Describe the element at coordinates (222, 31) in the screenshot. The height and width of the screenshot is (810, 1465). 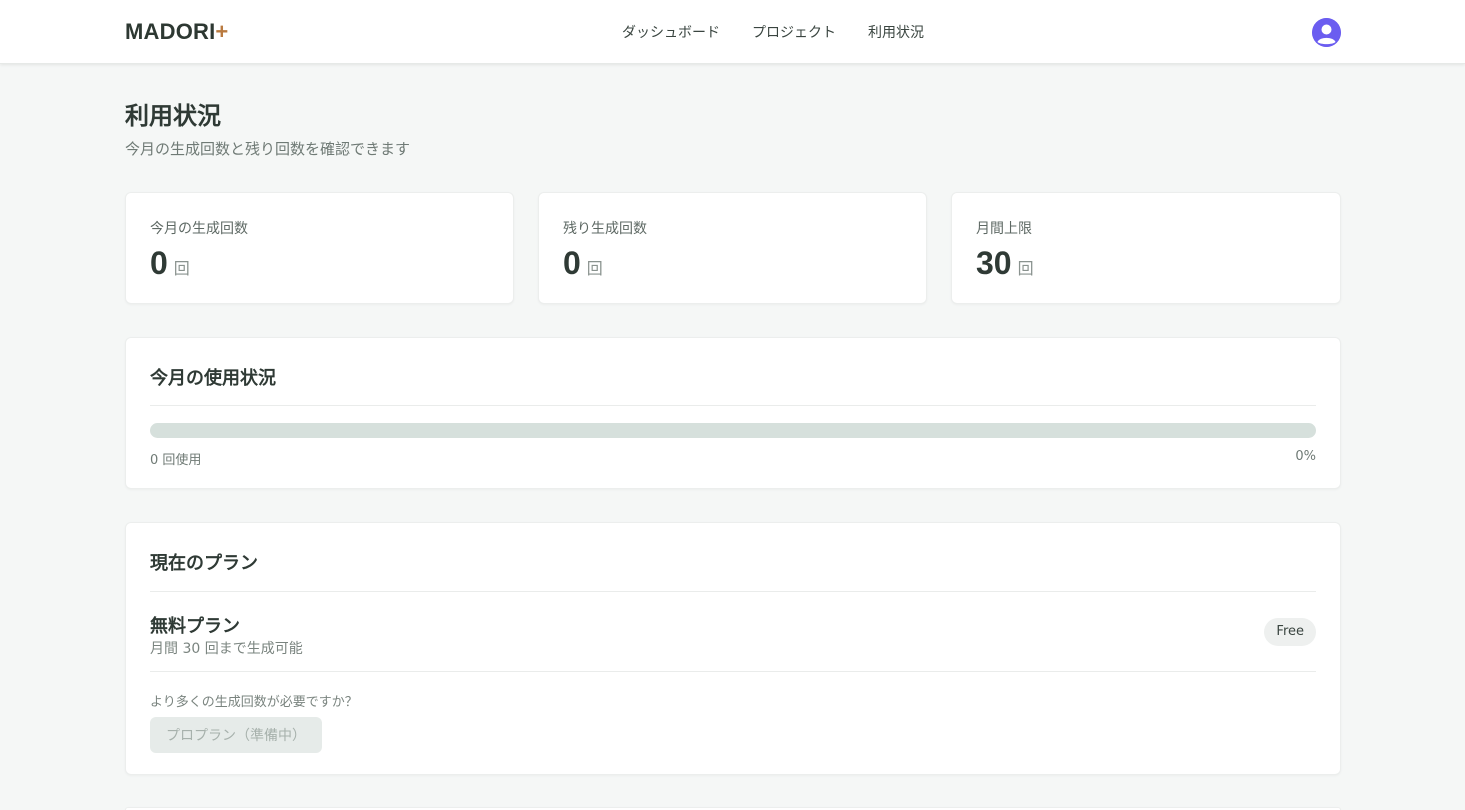
I see `logo-plus: +` at that location.